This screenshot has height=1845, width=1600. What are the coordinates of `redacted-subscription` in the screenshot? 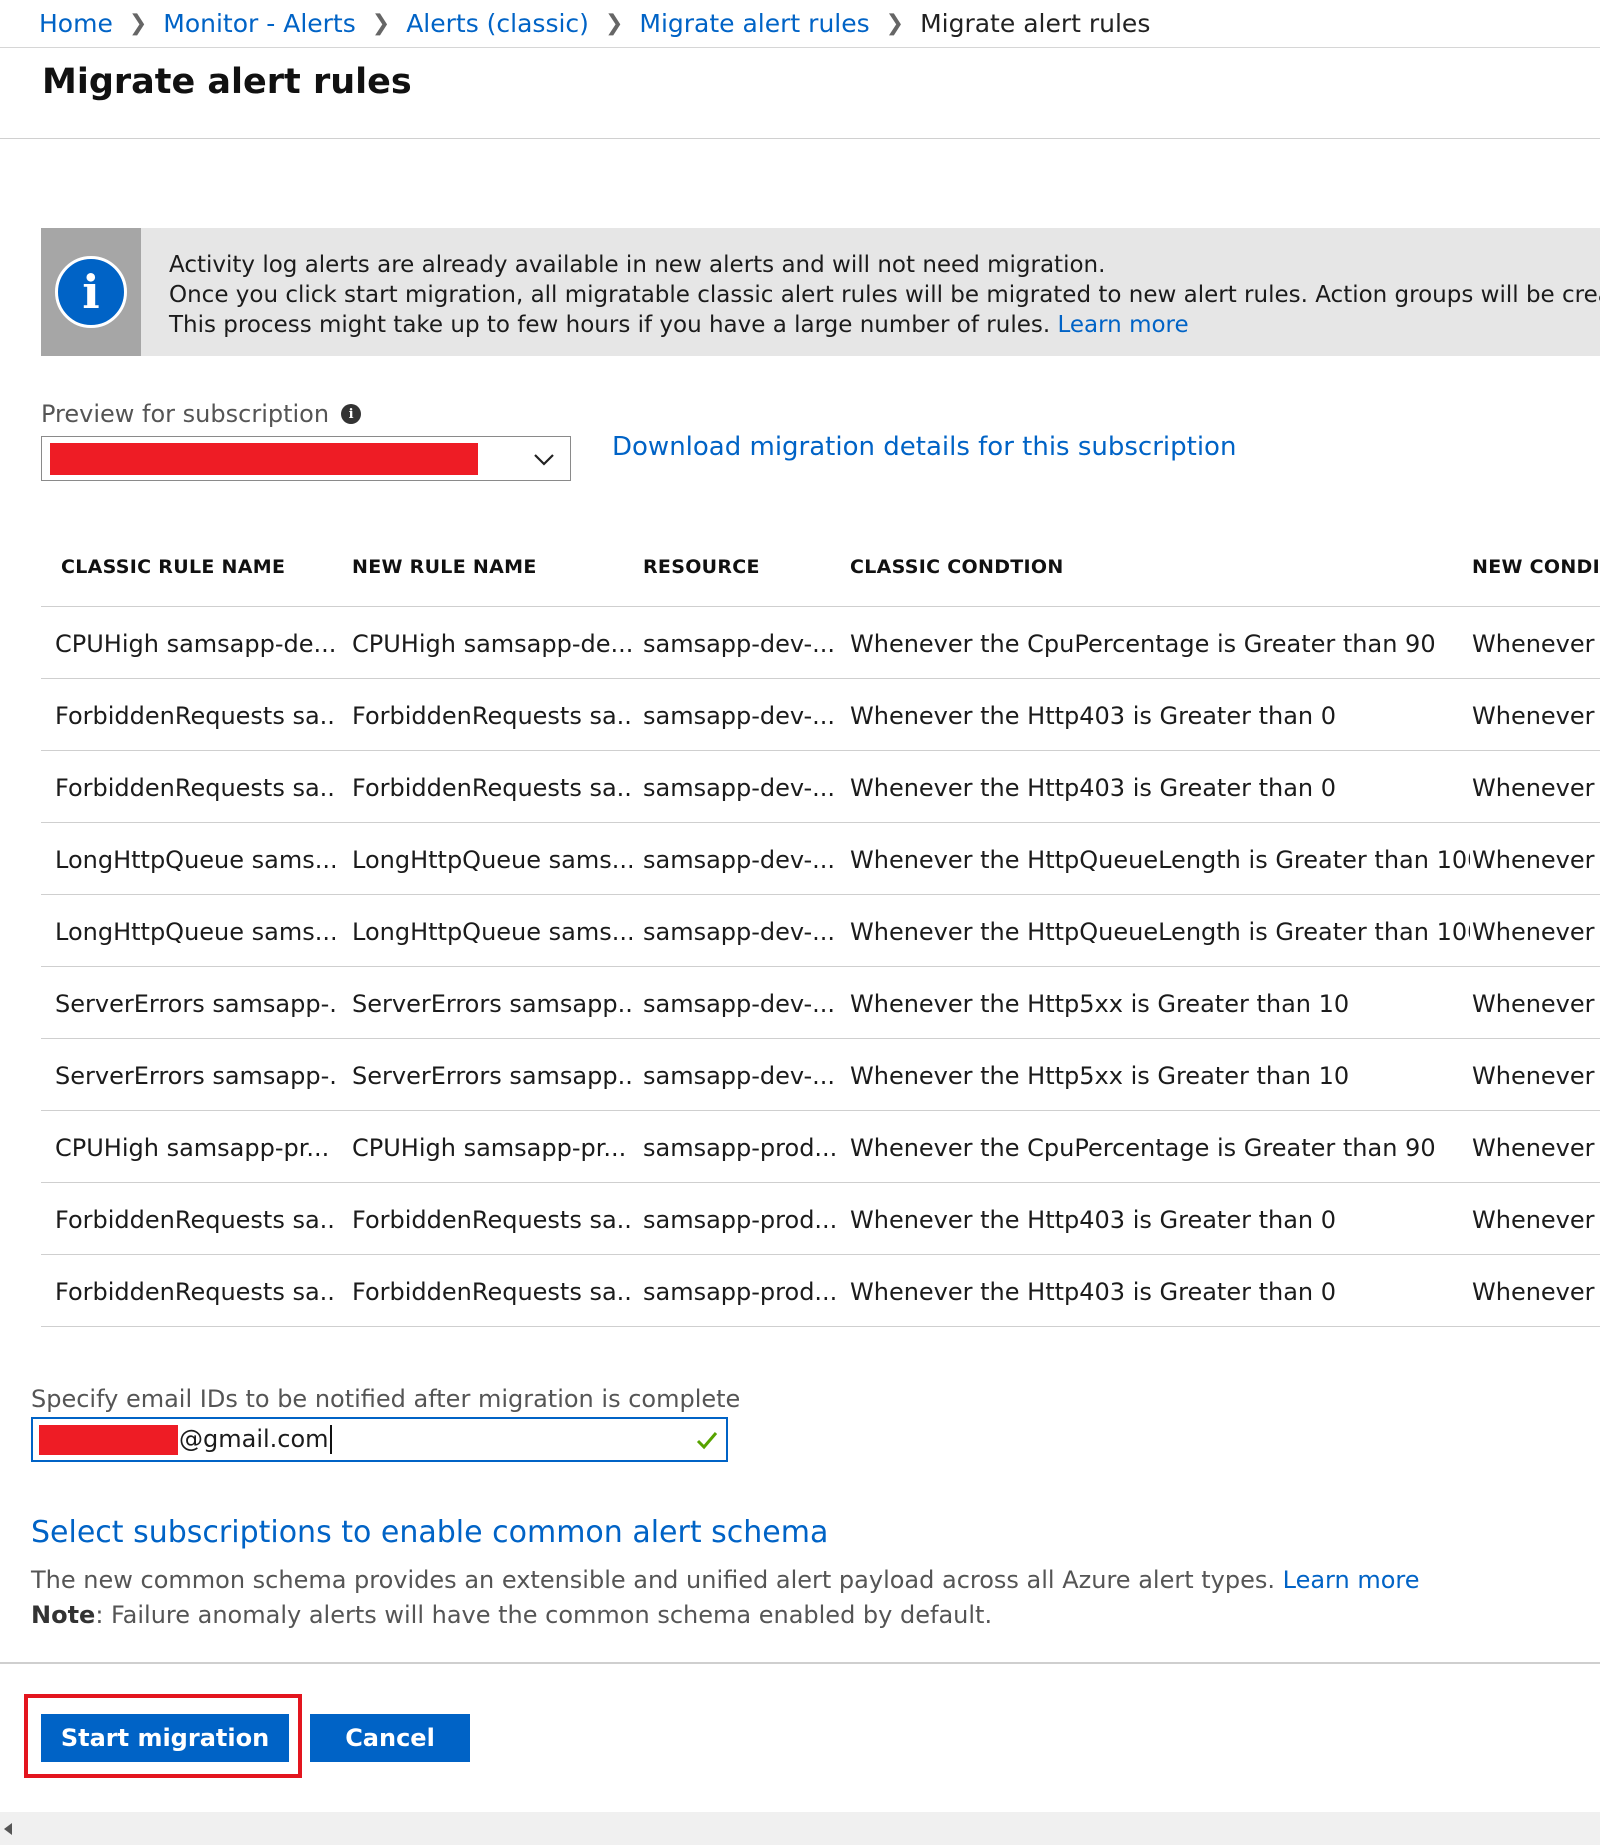 It's located at (264, 459).